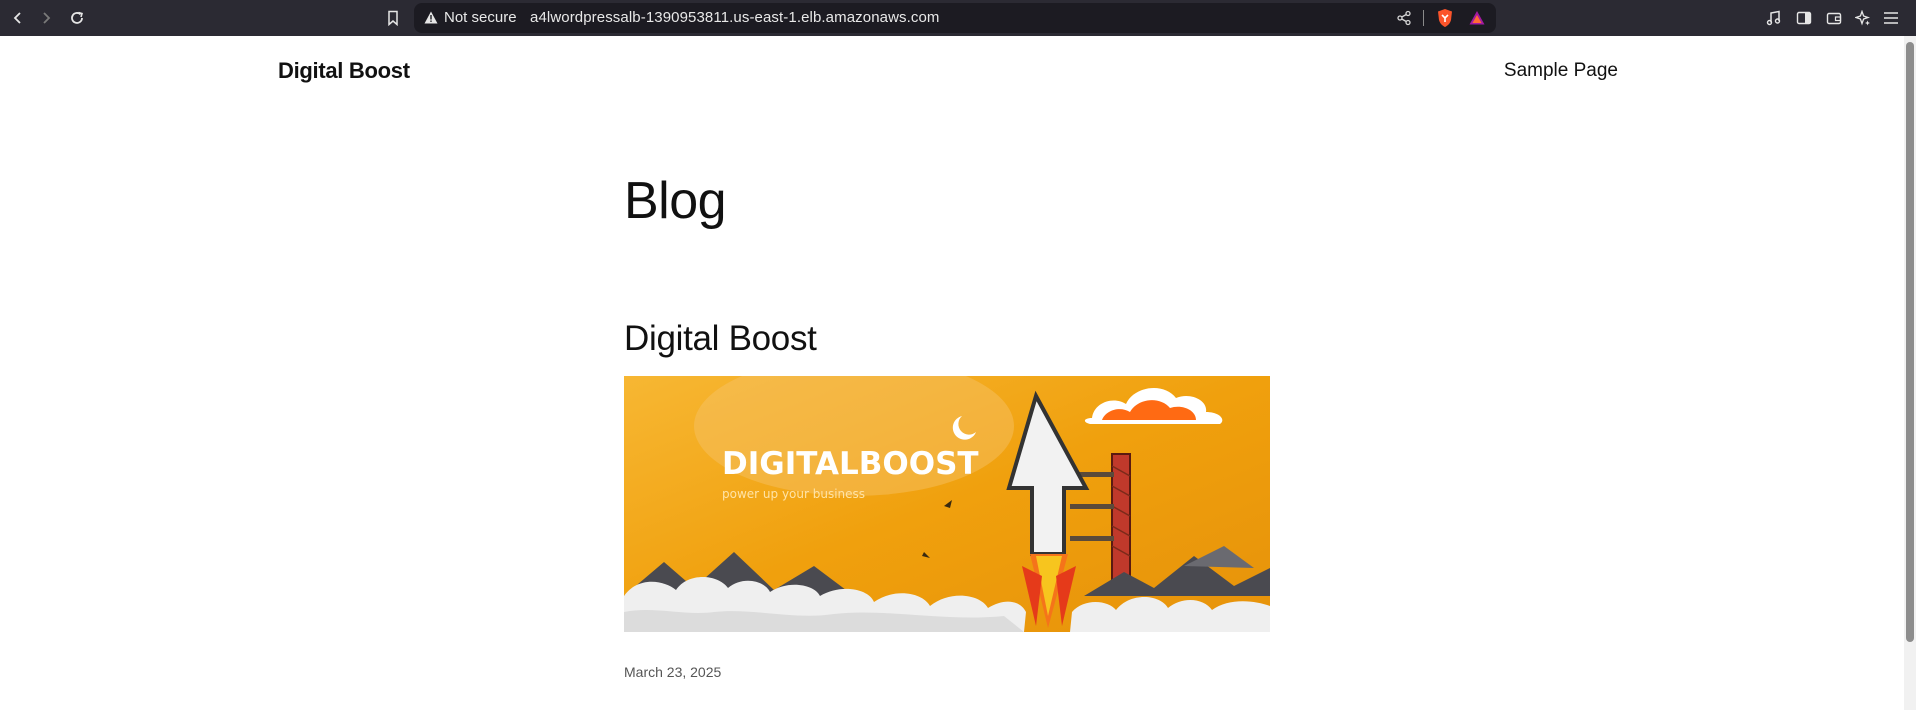 This screenshot has height=710, width=1916. I want to click on page-scrollbar, so click(1910, 373).